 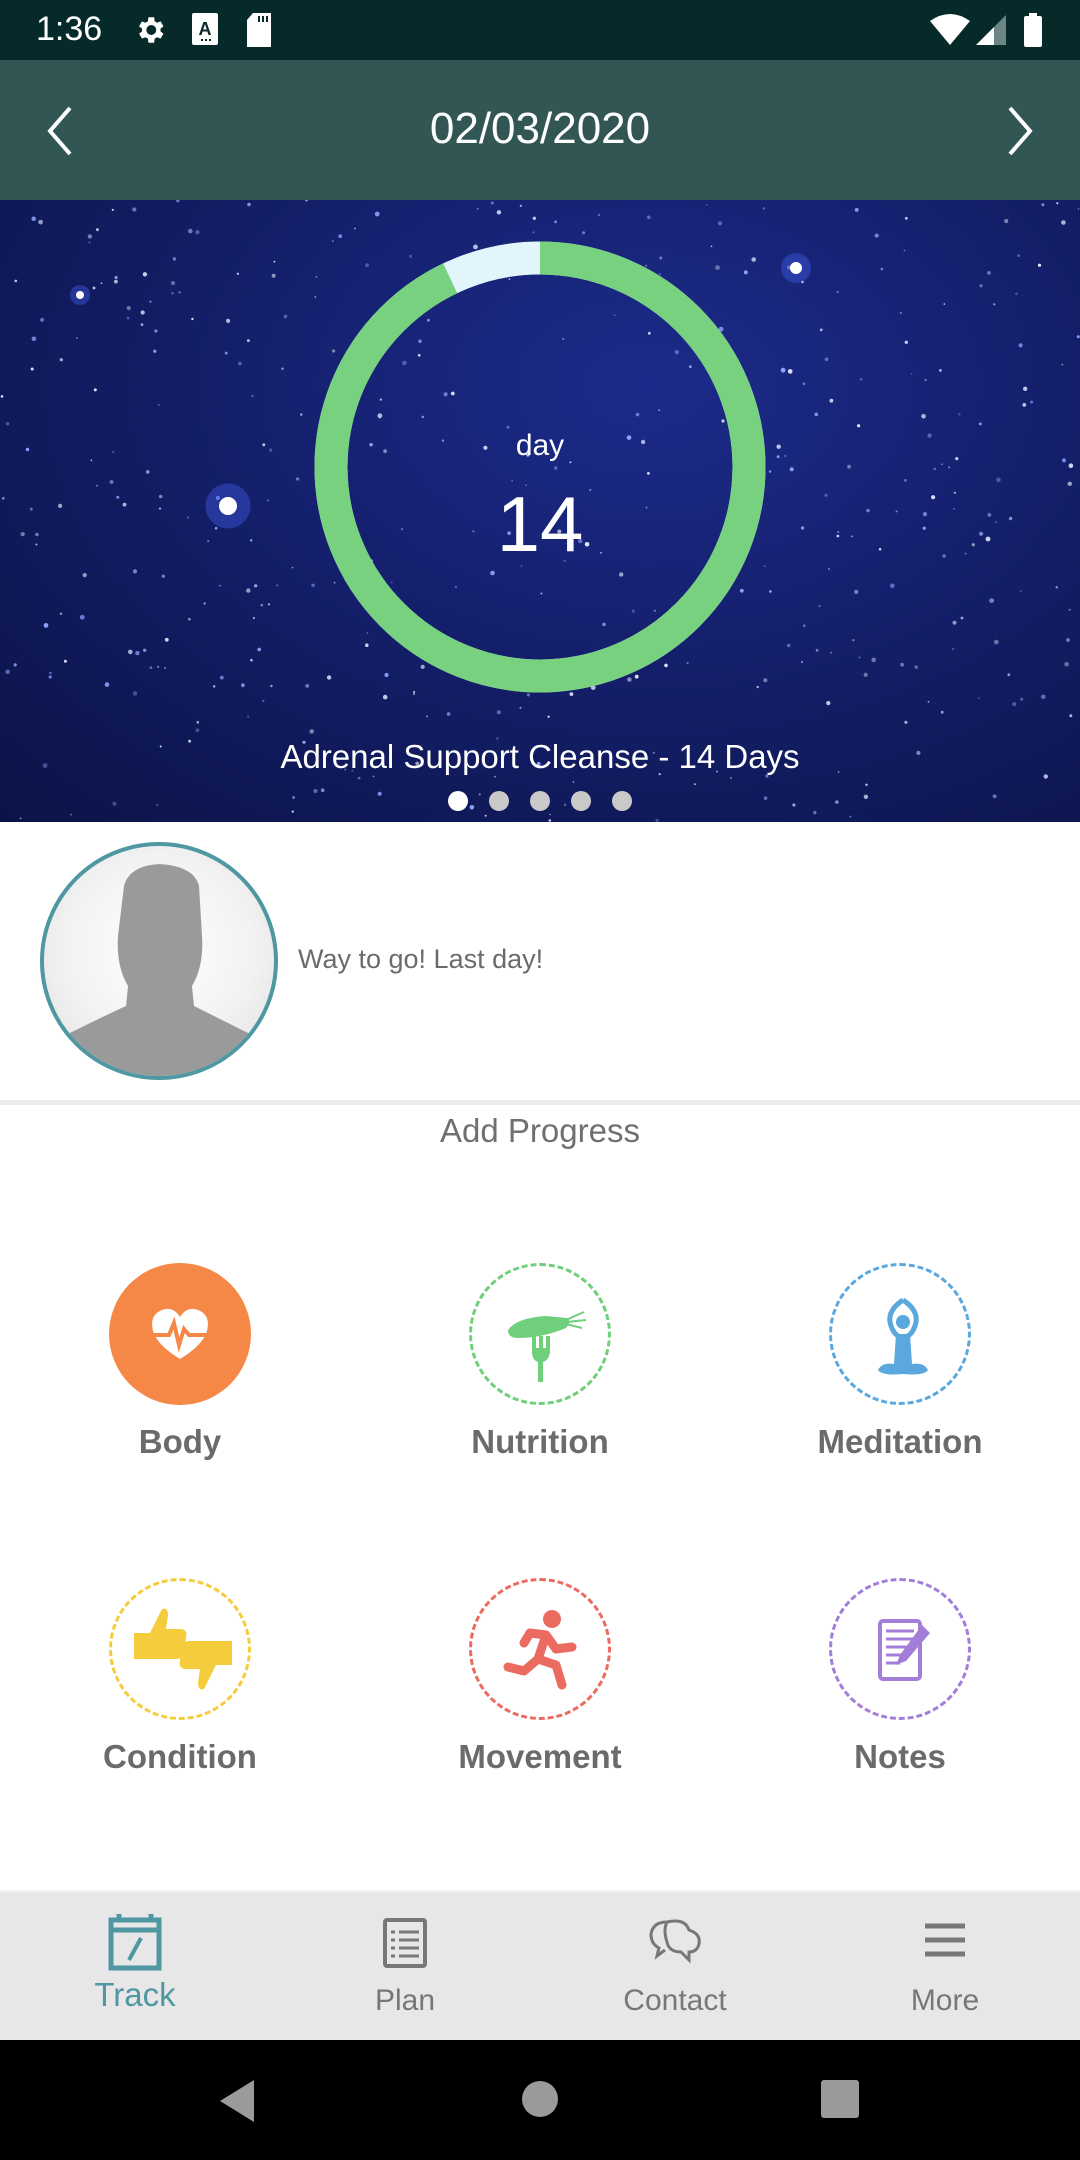 I want to click on nav-label: Plan, so click(x=405, y=2000).